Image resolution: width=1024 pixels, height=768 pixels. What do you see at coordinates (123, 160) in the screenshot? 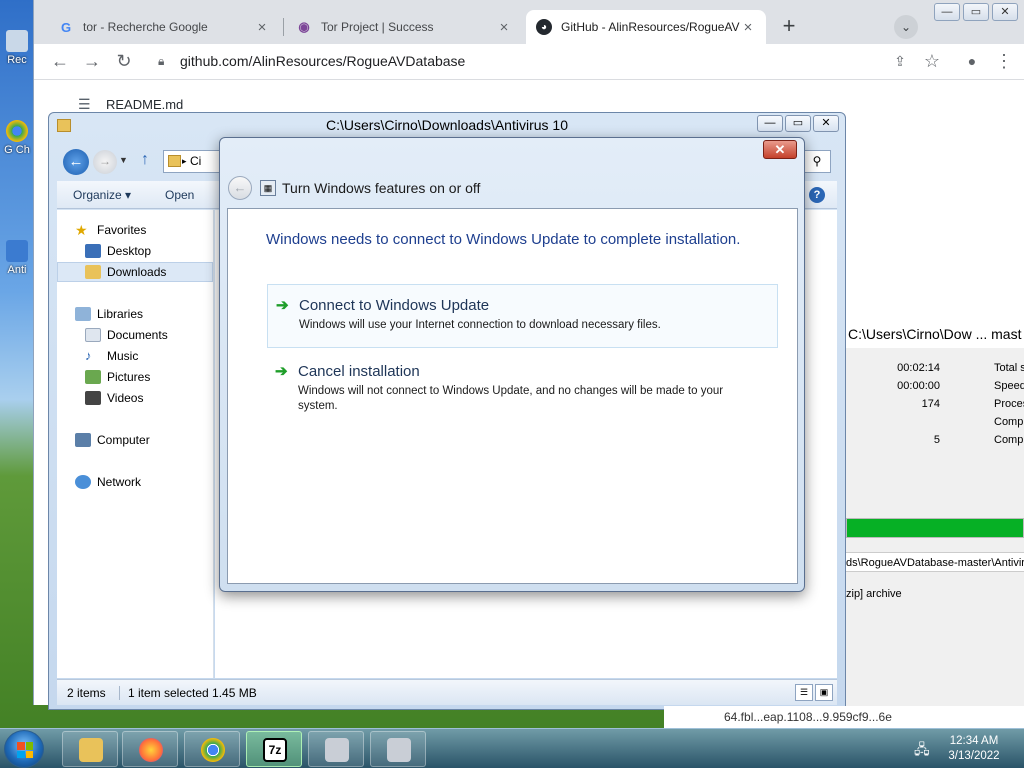
I see `history-dropdown-icon: ▼` at bounding box center [123, 160].